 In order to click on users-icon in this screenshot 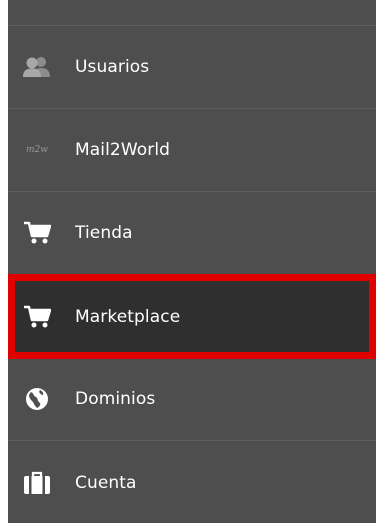, I will do `click(37, 67)`.